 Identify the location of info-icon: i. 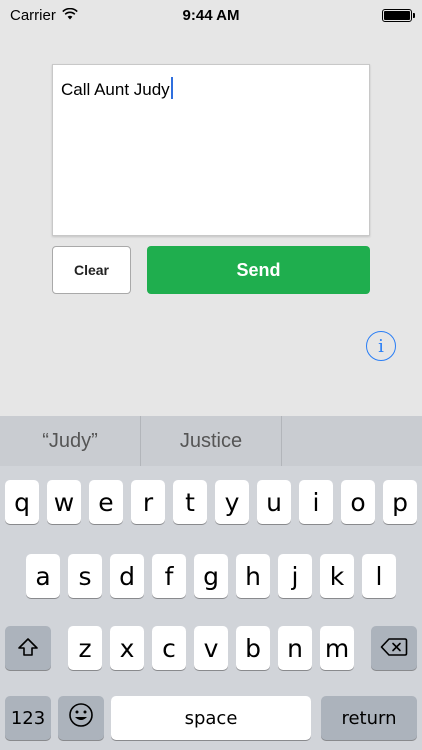
(381, 346).